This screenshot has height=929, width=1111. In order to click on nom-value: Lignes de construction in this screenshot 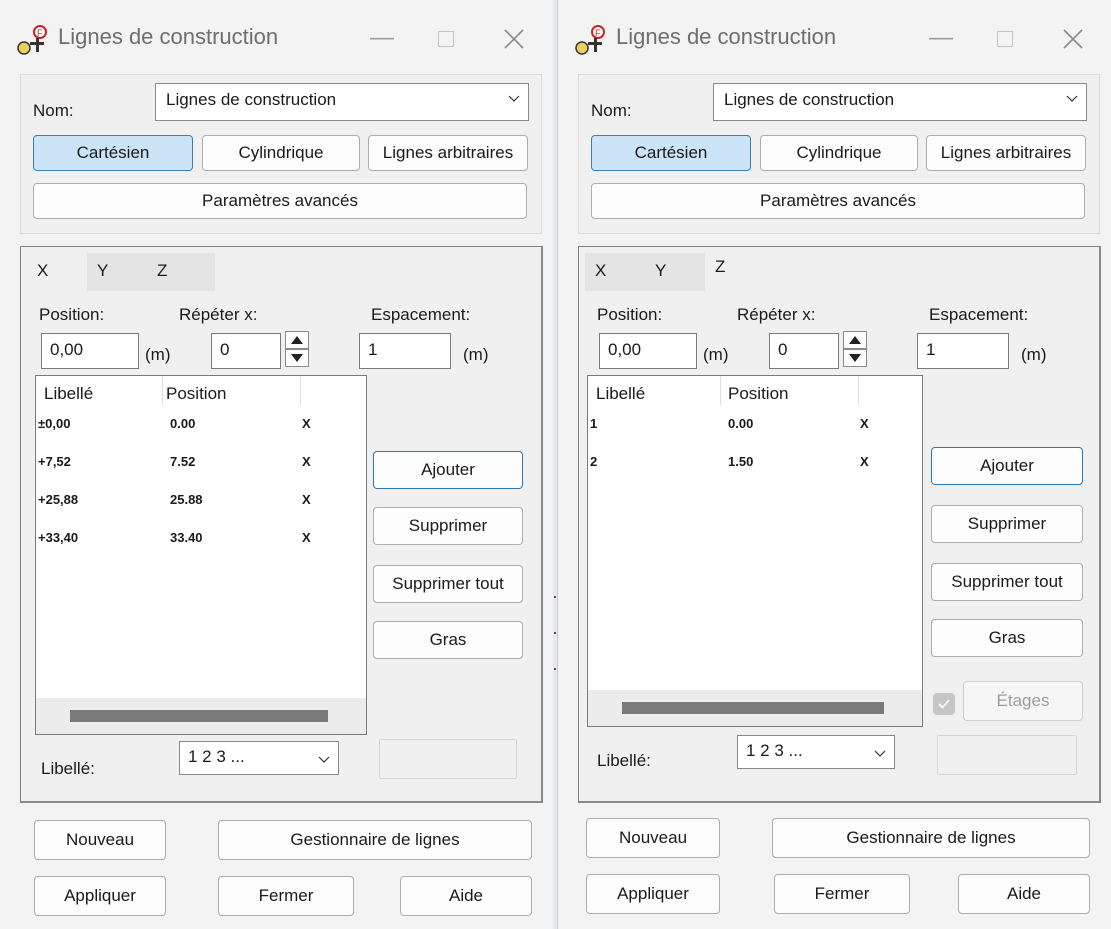, I will do `click(809, 99)`.